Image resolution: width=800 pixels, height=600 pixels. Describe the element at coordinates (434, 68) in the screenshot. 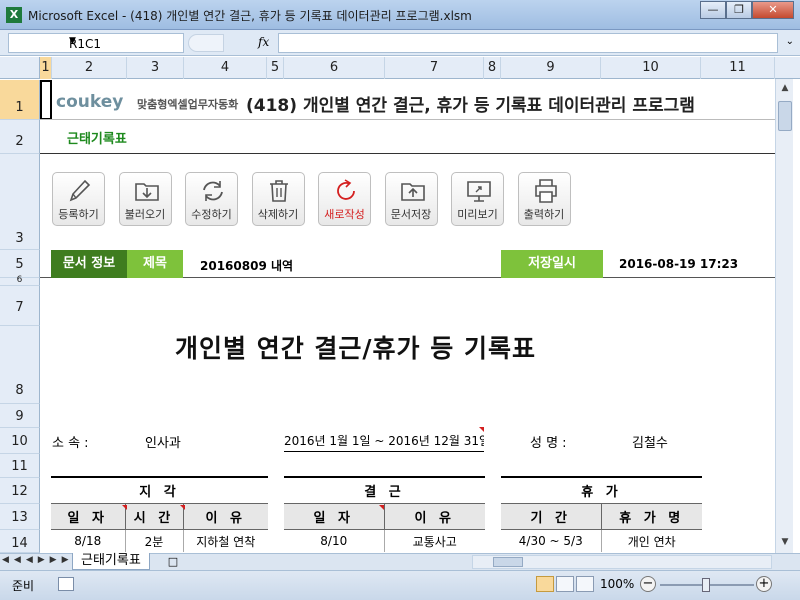

I see `column-header: 7` at that location.